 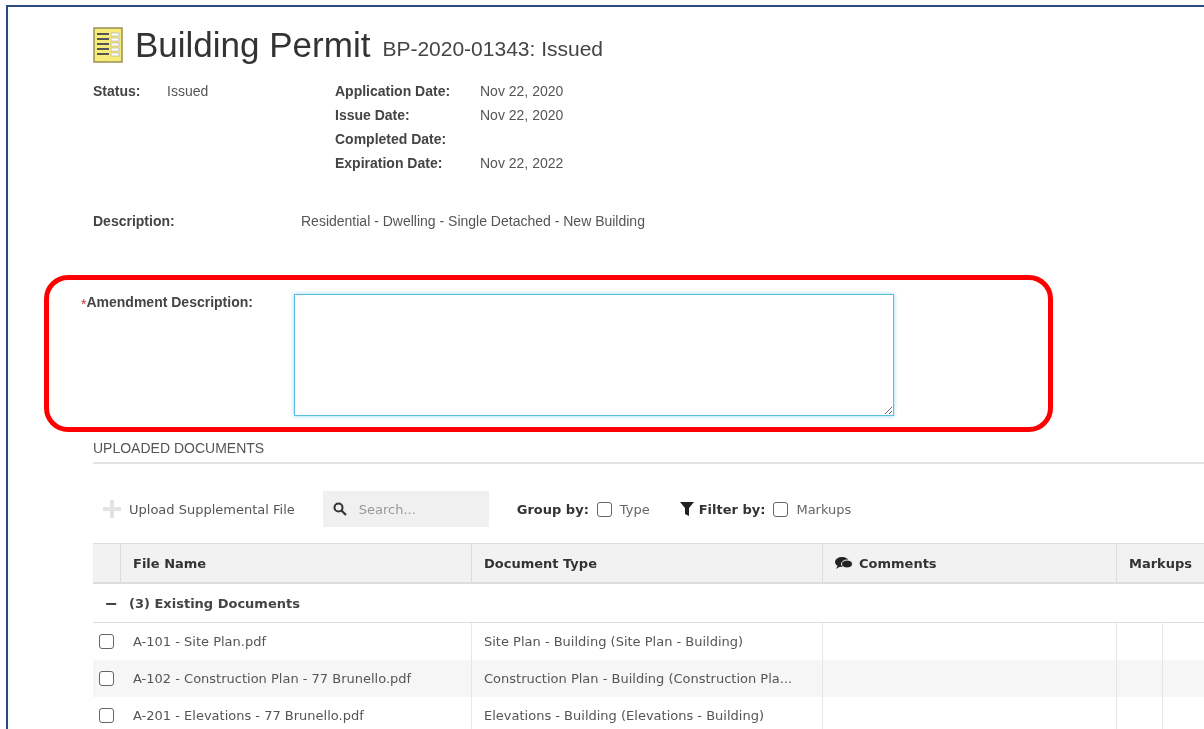 What do you see at coordinates (594, 355) in the screenshot?
I see `input-field` at bounding box center [594, 355].